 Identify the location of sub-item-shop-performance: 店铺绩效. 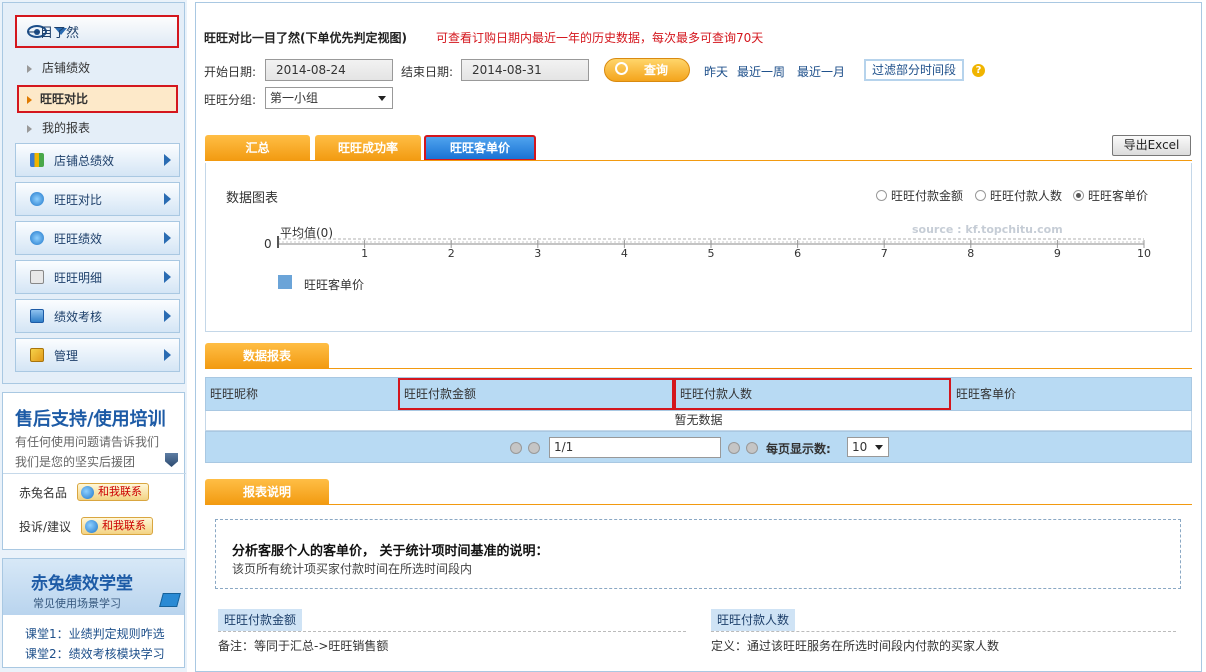
(58, 68).